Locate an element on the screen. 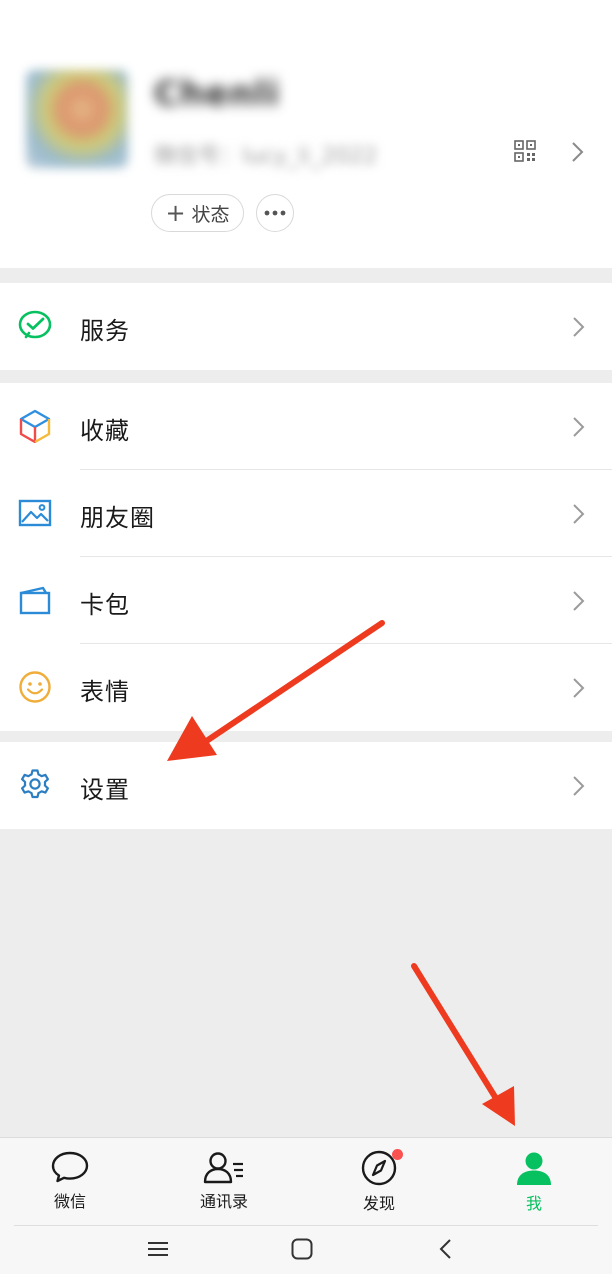  tab-discover: 发现 is located at coordinates (379, 1182).